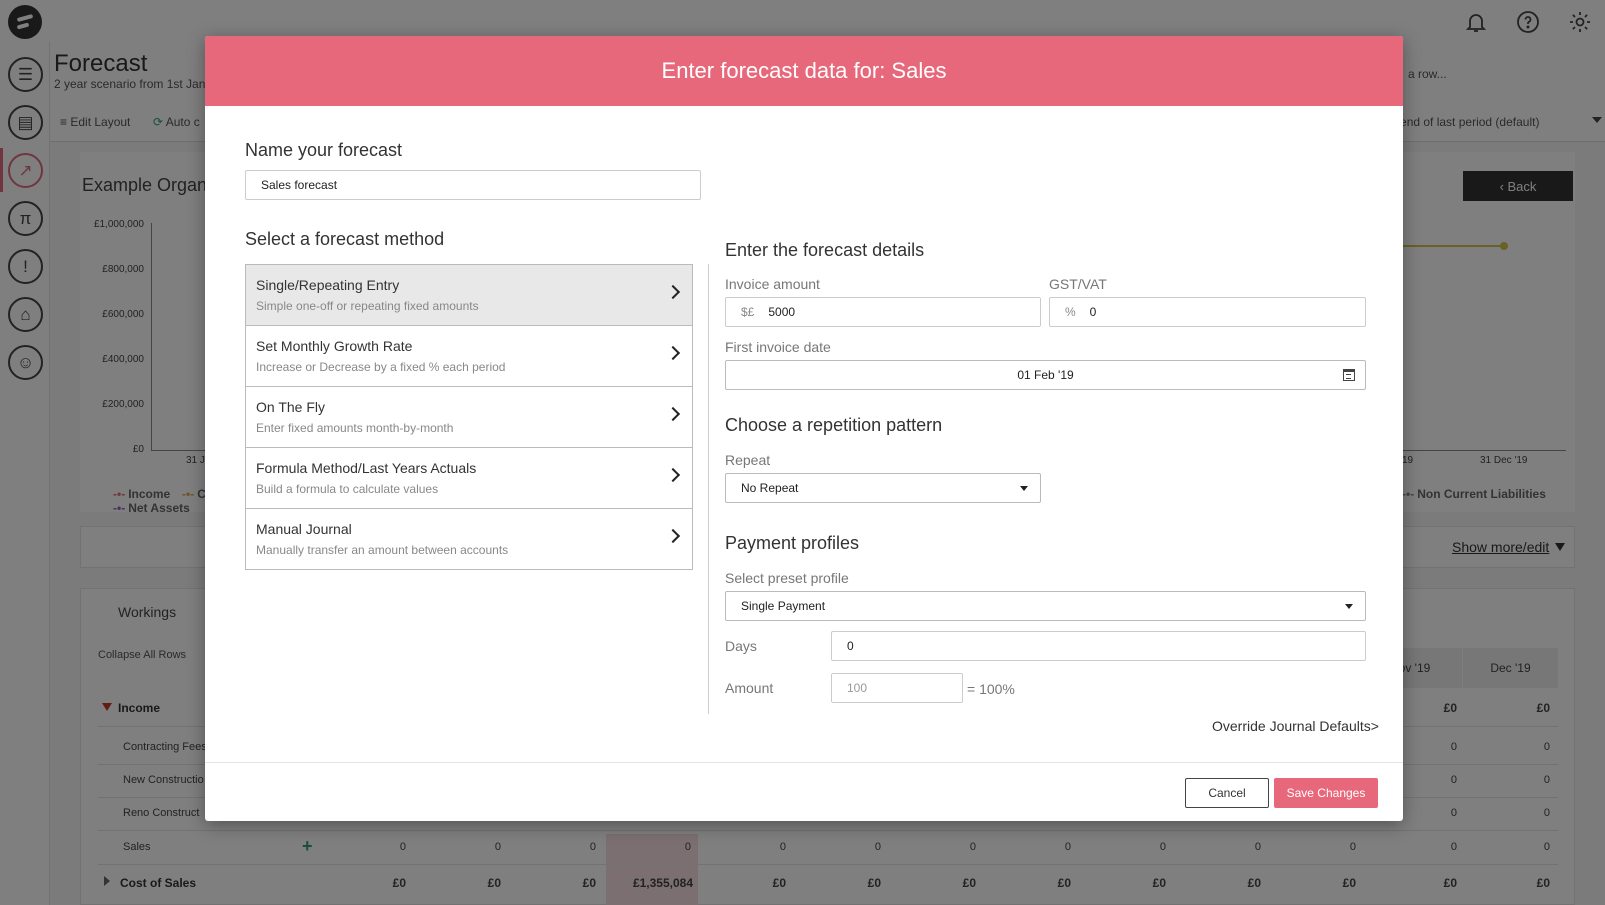 Image resolution: width=1605 pixels, height=905 pixels. Describe the element at coordinates (1093, 312) in the screenshot. I see `gst-value: 0` at that location.